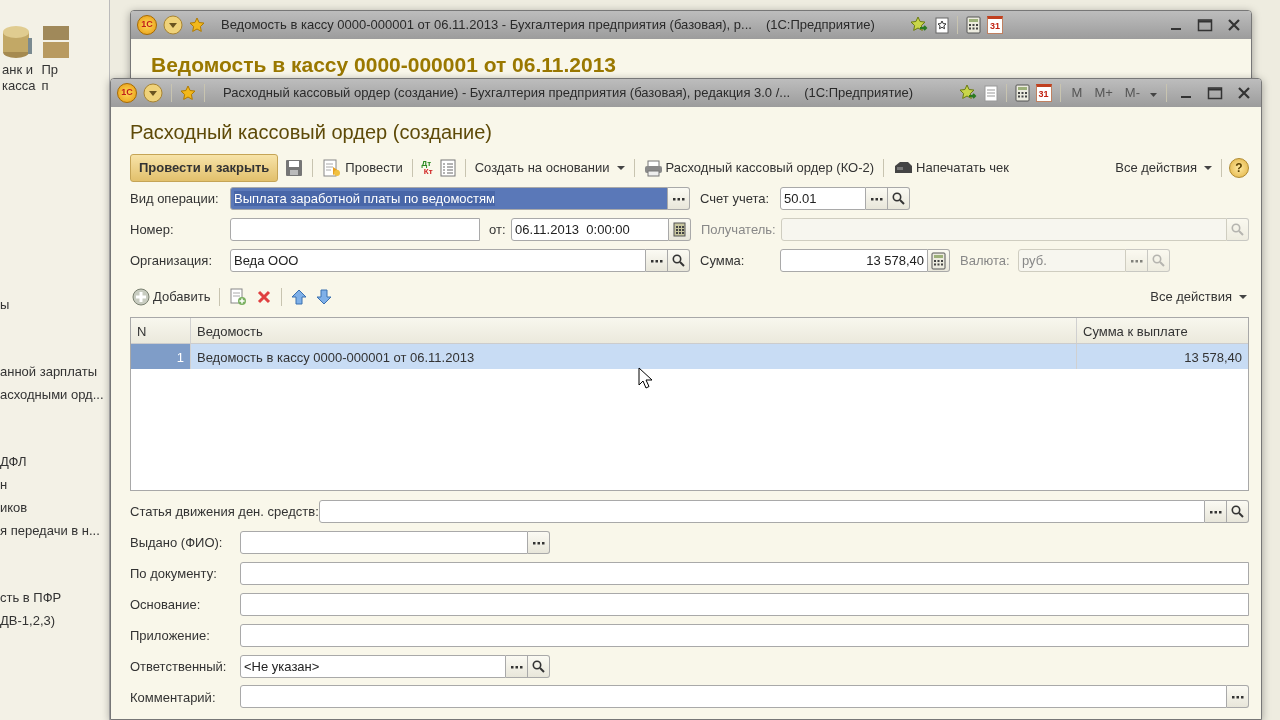  What do you see at coordinates (498, 229) in the screenshot?
I see `field-label: от:` at bounding box center [498, 229].